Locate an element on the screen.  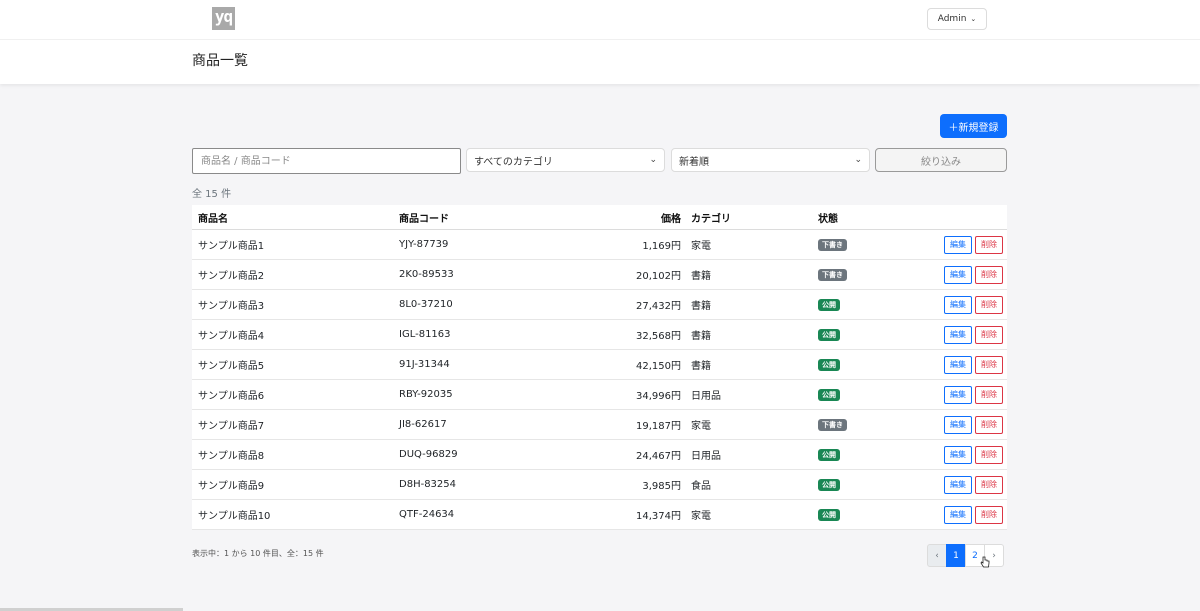
chevron-down-icon: ⌄ is located at coordinates (973, 19).